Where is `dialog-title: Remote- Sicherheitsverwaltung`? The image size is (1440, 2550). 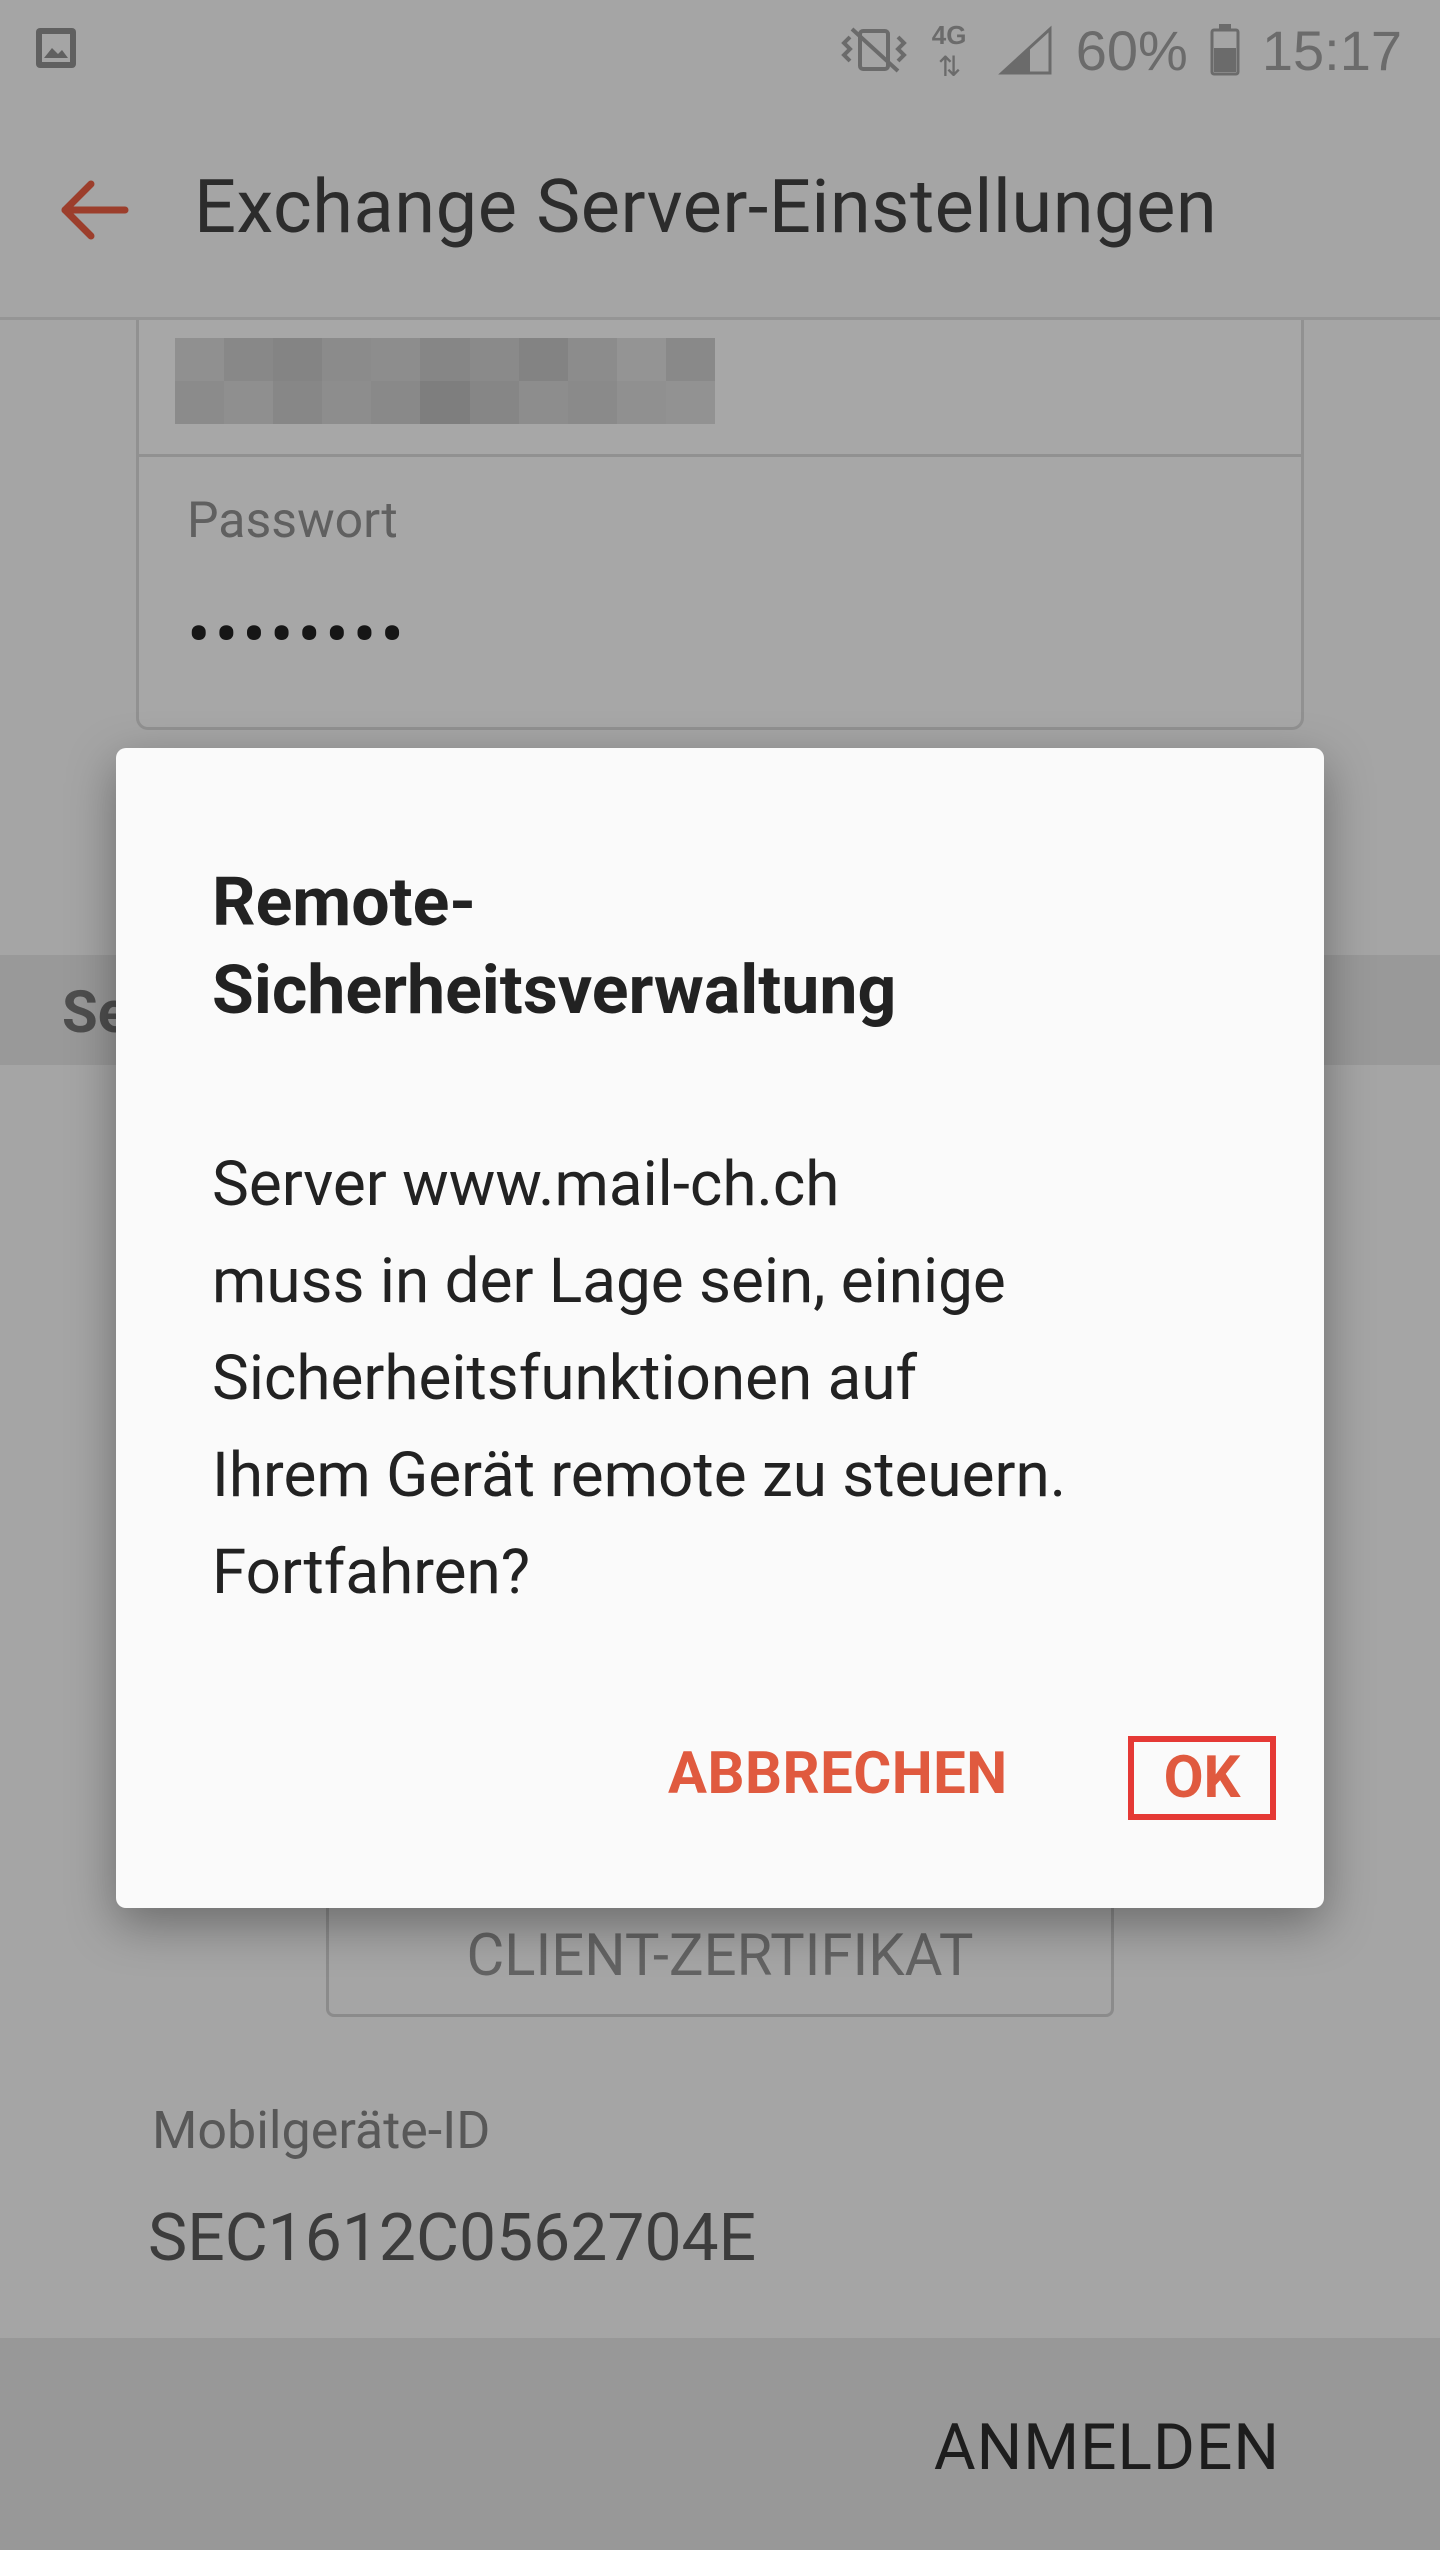 dialog-title: Remote- Sicherheitsverwaltung is located at coordinates (554, 946).